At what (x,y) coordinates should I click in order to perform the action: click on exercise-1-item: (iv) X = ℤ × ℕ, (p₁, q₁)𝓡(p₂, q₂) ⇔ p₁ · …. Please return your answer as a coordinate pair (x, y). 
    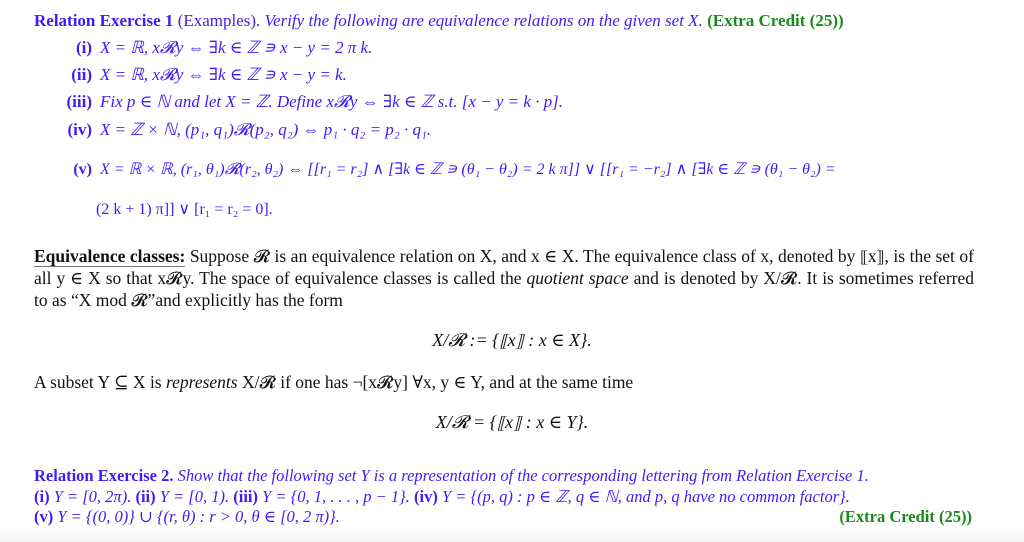
    Looking at the image, I should click on (232, 130).